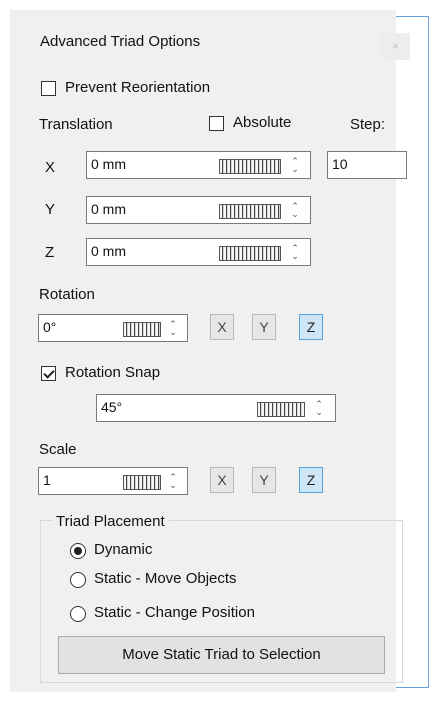  Describe the element at coordinates (222, 480) in the screenshot. I see `scale-x-button: X` at that location.